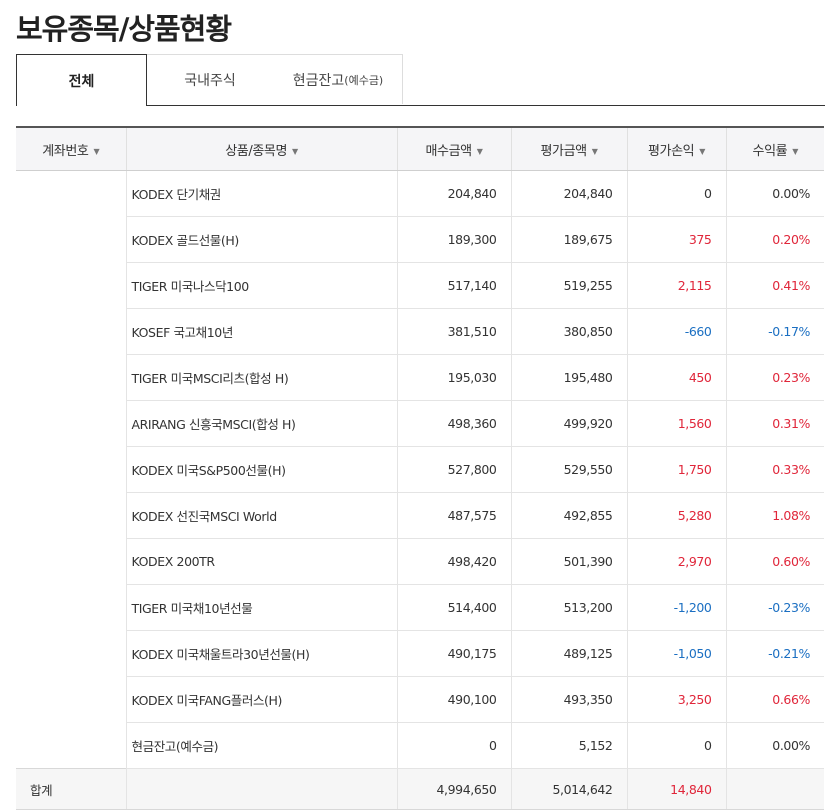 This screenshot has width=825, height=812. What do you see at coordinates (453, 239) in the screenshot?
I see `buy-amount-cell: 189,300` at bounding box center [453, 239].